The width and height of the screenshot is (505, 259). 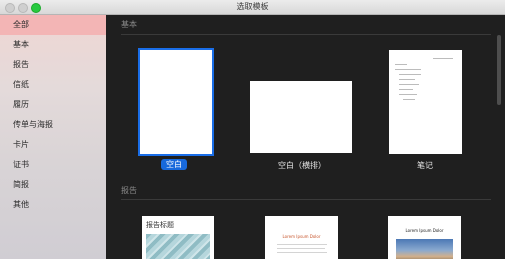 I want to click on template-thumbnail-report: 报告标题, so click(x=178, y=237).